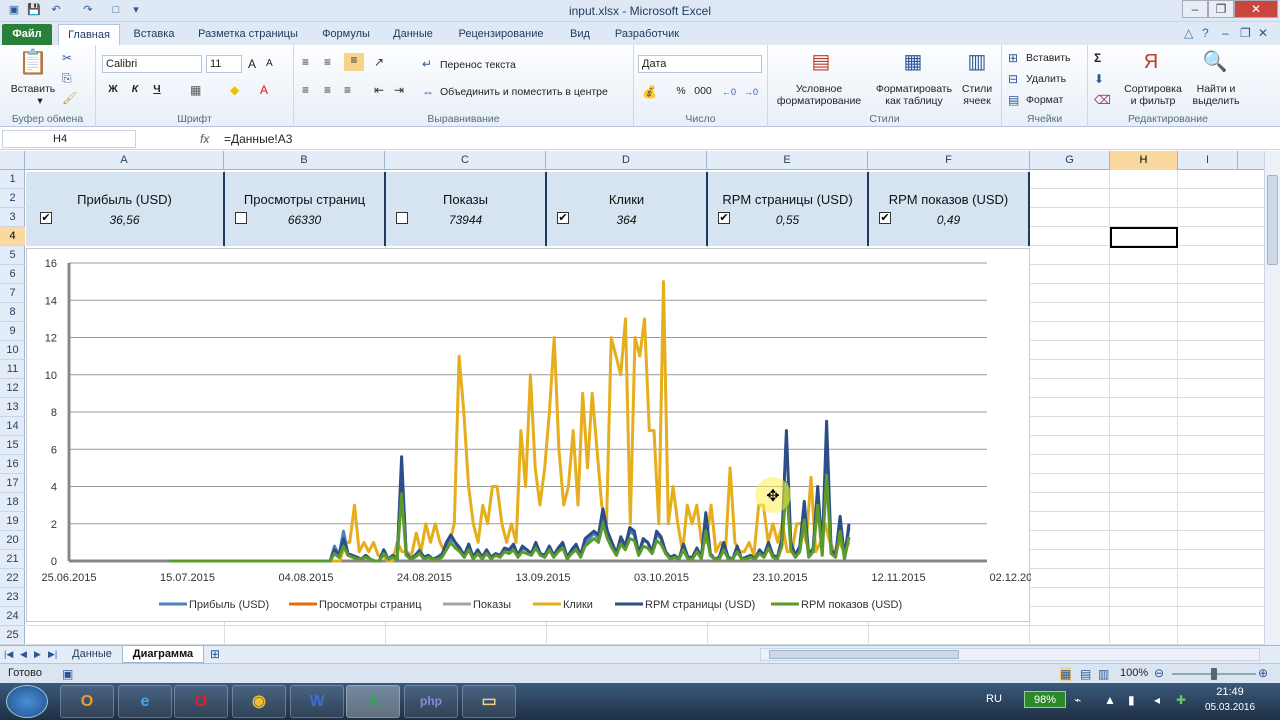 This screenshot has height=720, width=1280. I want to click on tab-view: Вид, so click(580, 34).